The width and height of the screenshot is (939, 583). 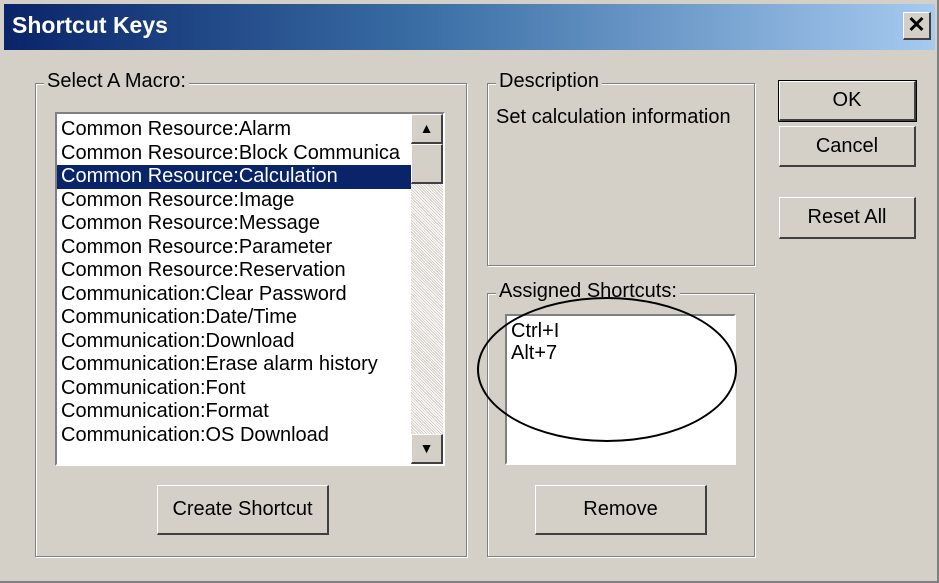 What do you see at coordinates (234, 318) in the screenshot?
I see `macro-list-item: Communication:Date/Time` at bounding box center [234, 318].